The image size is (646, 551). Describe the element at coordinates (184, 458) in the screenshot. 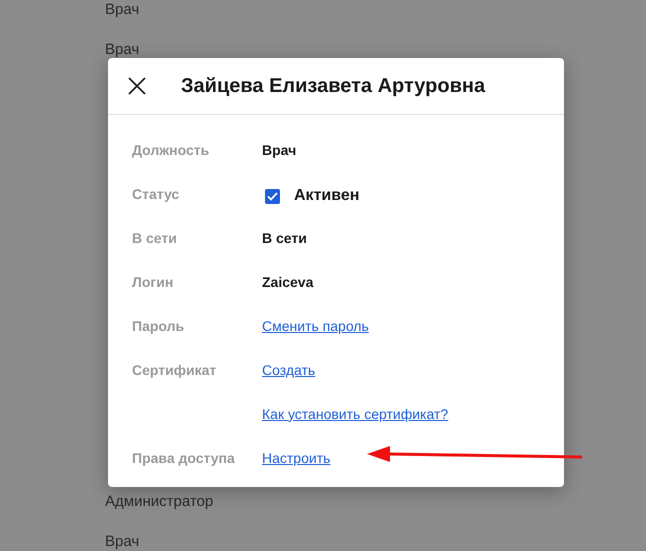

I see `field-label: Права доступа` at that location.